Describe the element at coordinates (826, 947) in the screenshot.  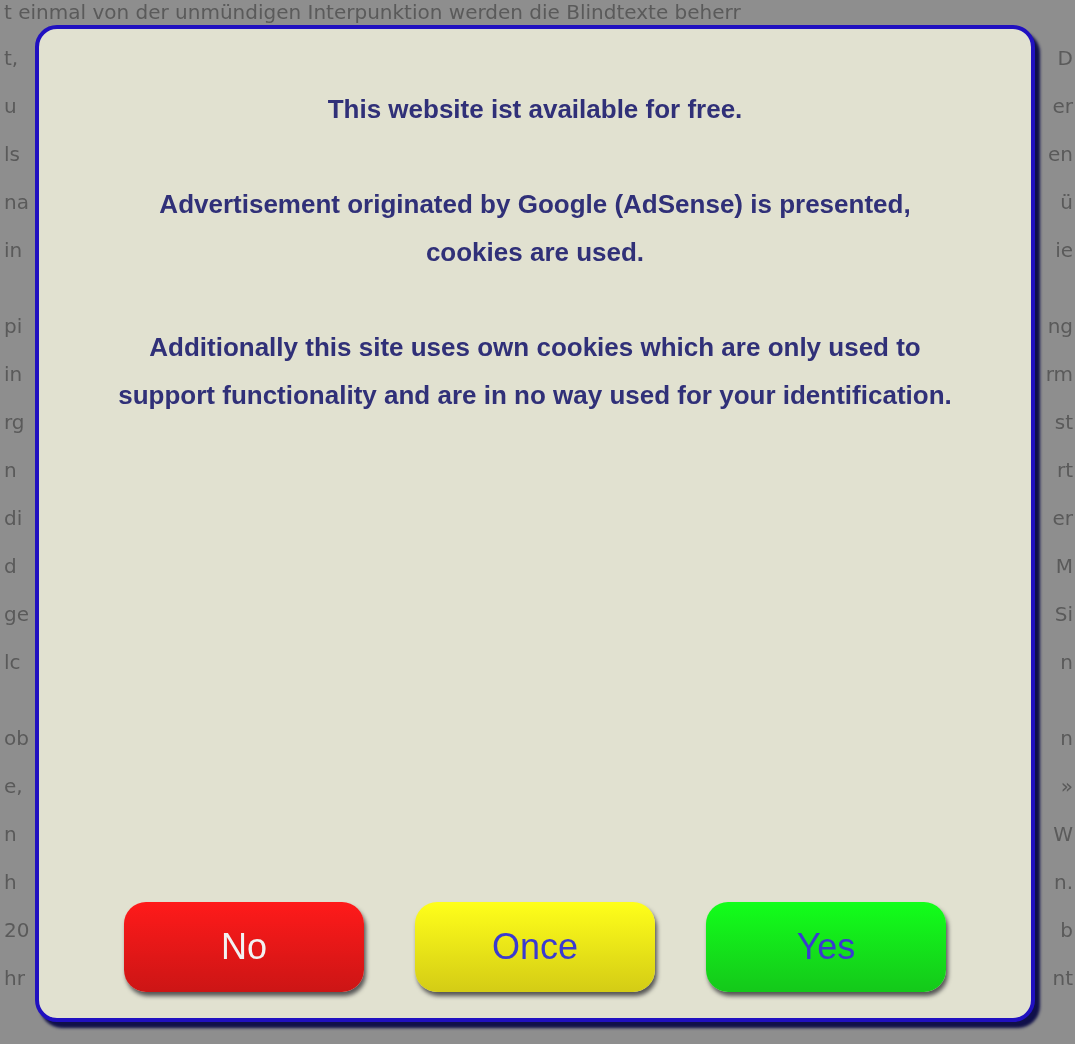
I see `yes-button: Yes` at that location.